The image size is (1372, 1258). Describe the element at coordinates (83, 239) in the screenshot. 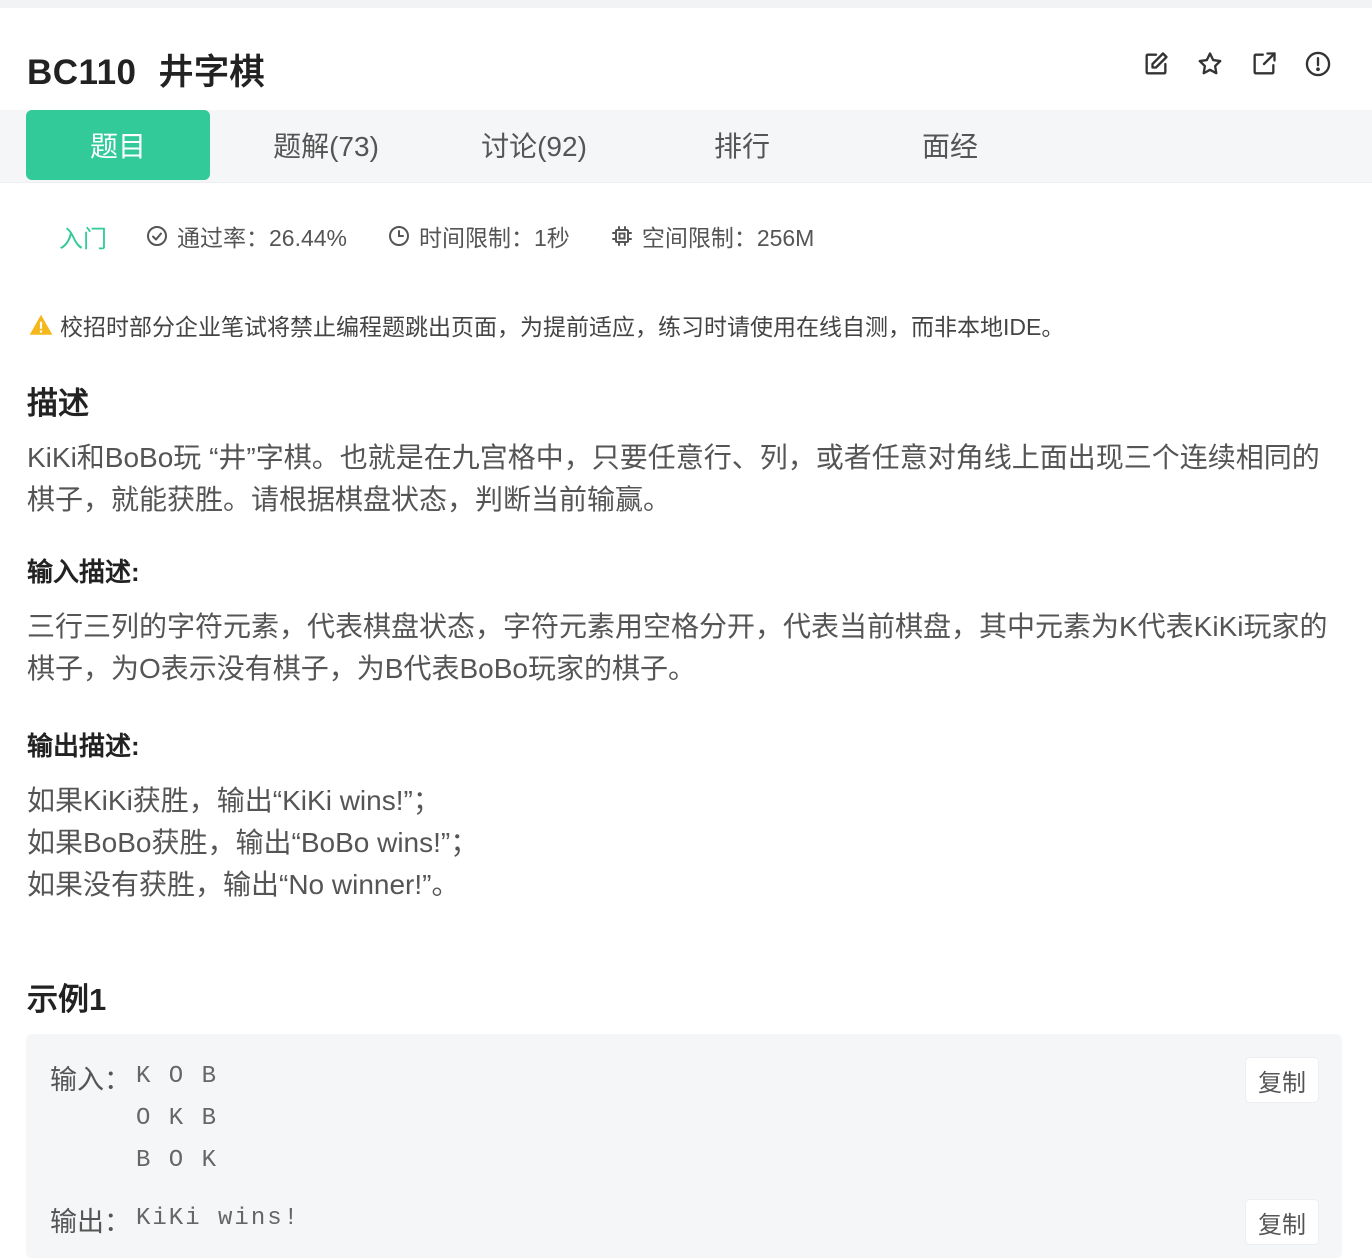

I see `difficulty-badge: 入门` at that location.